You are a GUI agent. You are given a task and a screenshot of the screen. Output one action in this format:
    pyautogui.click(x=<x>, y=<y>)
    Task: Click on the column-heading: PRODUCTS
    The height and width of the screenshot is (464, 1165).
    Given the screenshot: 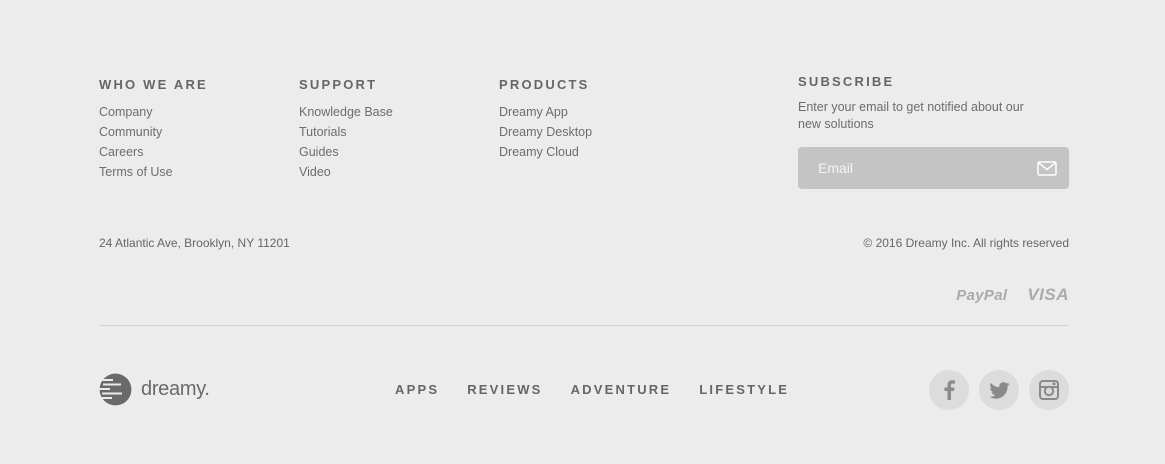 What is the action you would take?
    pyautogui.click(x=544, y=84)
    